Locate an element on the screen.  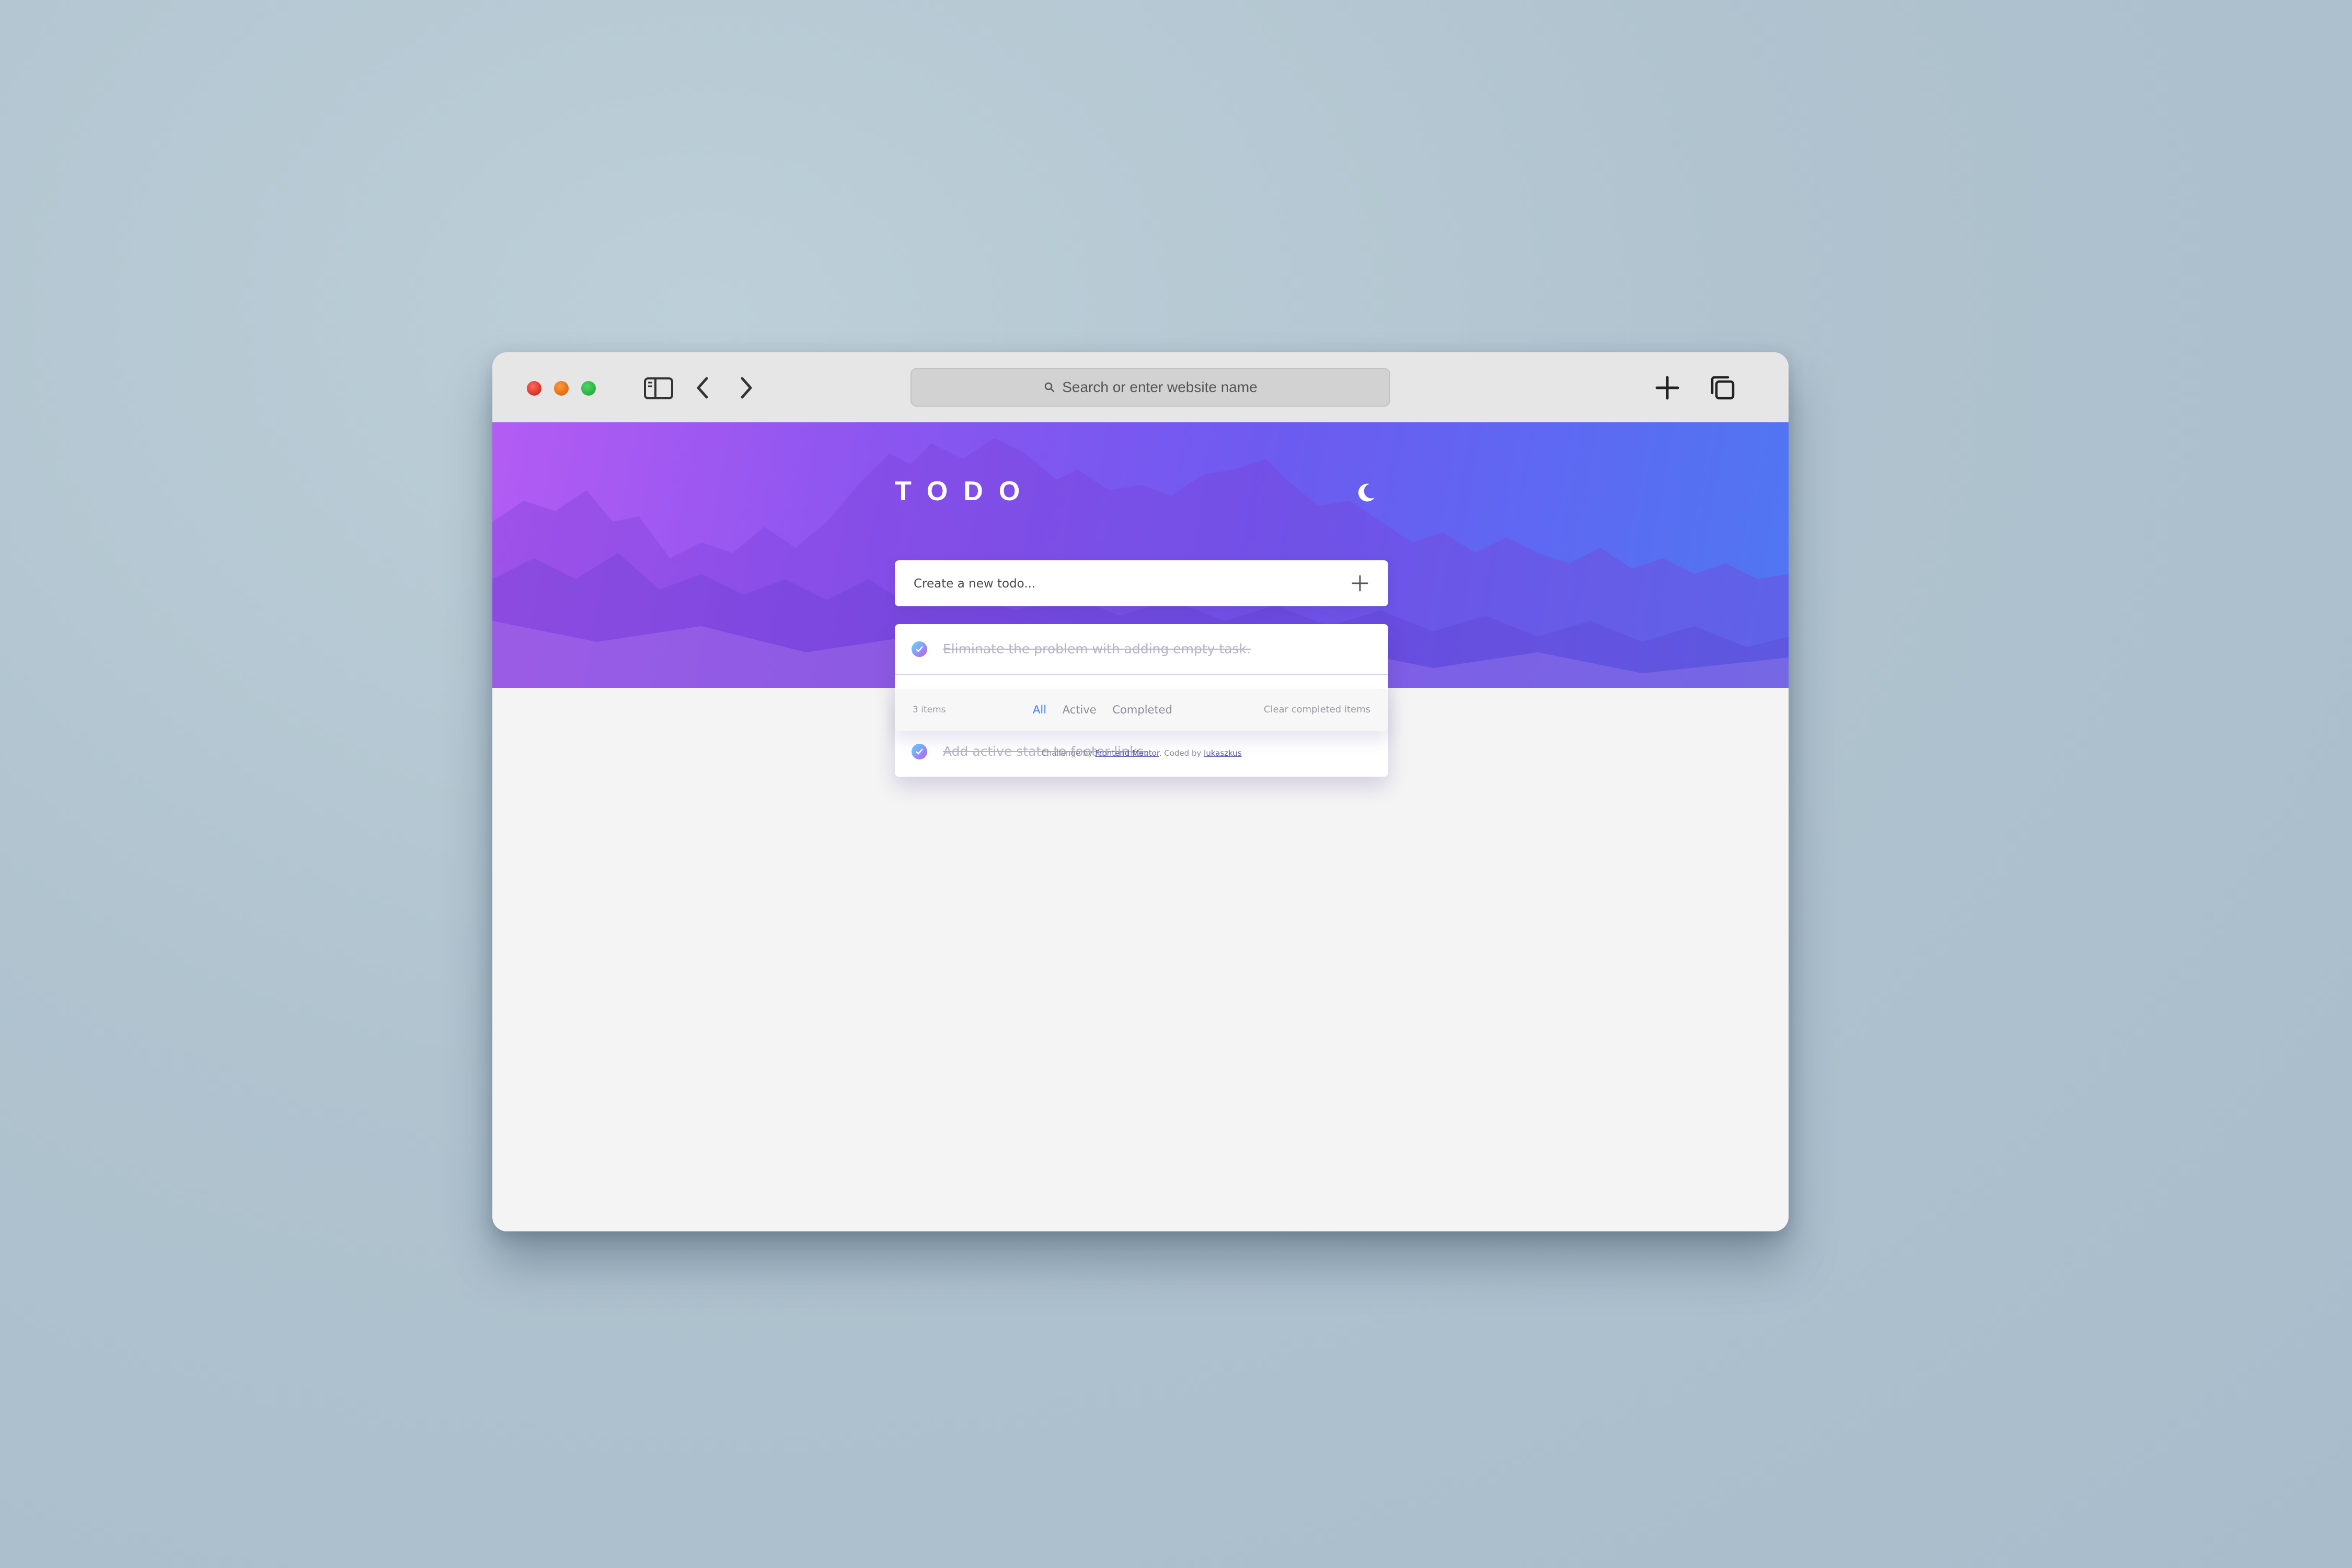
close-window-button is located at coordinates (534, 388).